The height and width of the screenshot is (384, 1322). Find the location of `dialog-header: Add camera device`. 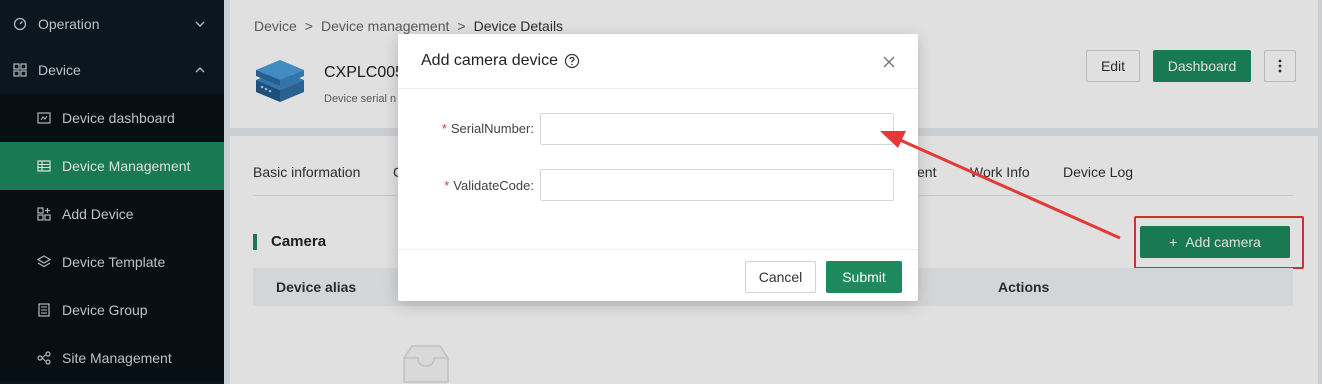

dialog-header: Add camera device is located at coordinates (658, 61).